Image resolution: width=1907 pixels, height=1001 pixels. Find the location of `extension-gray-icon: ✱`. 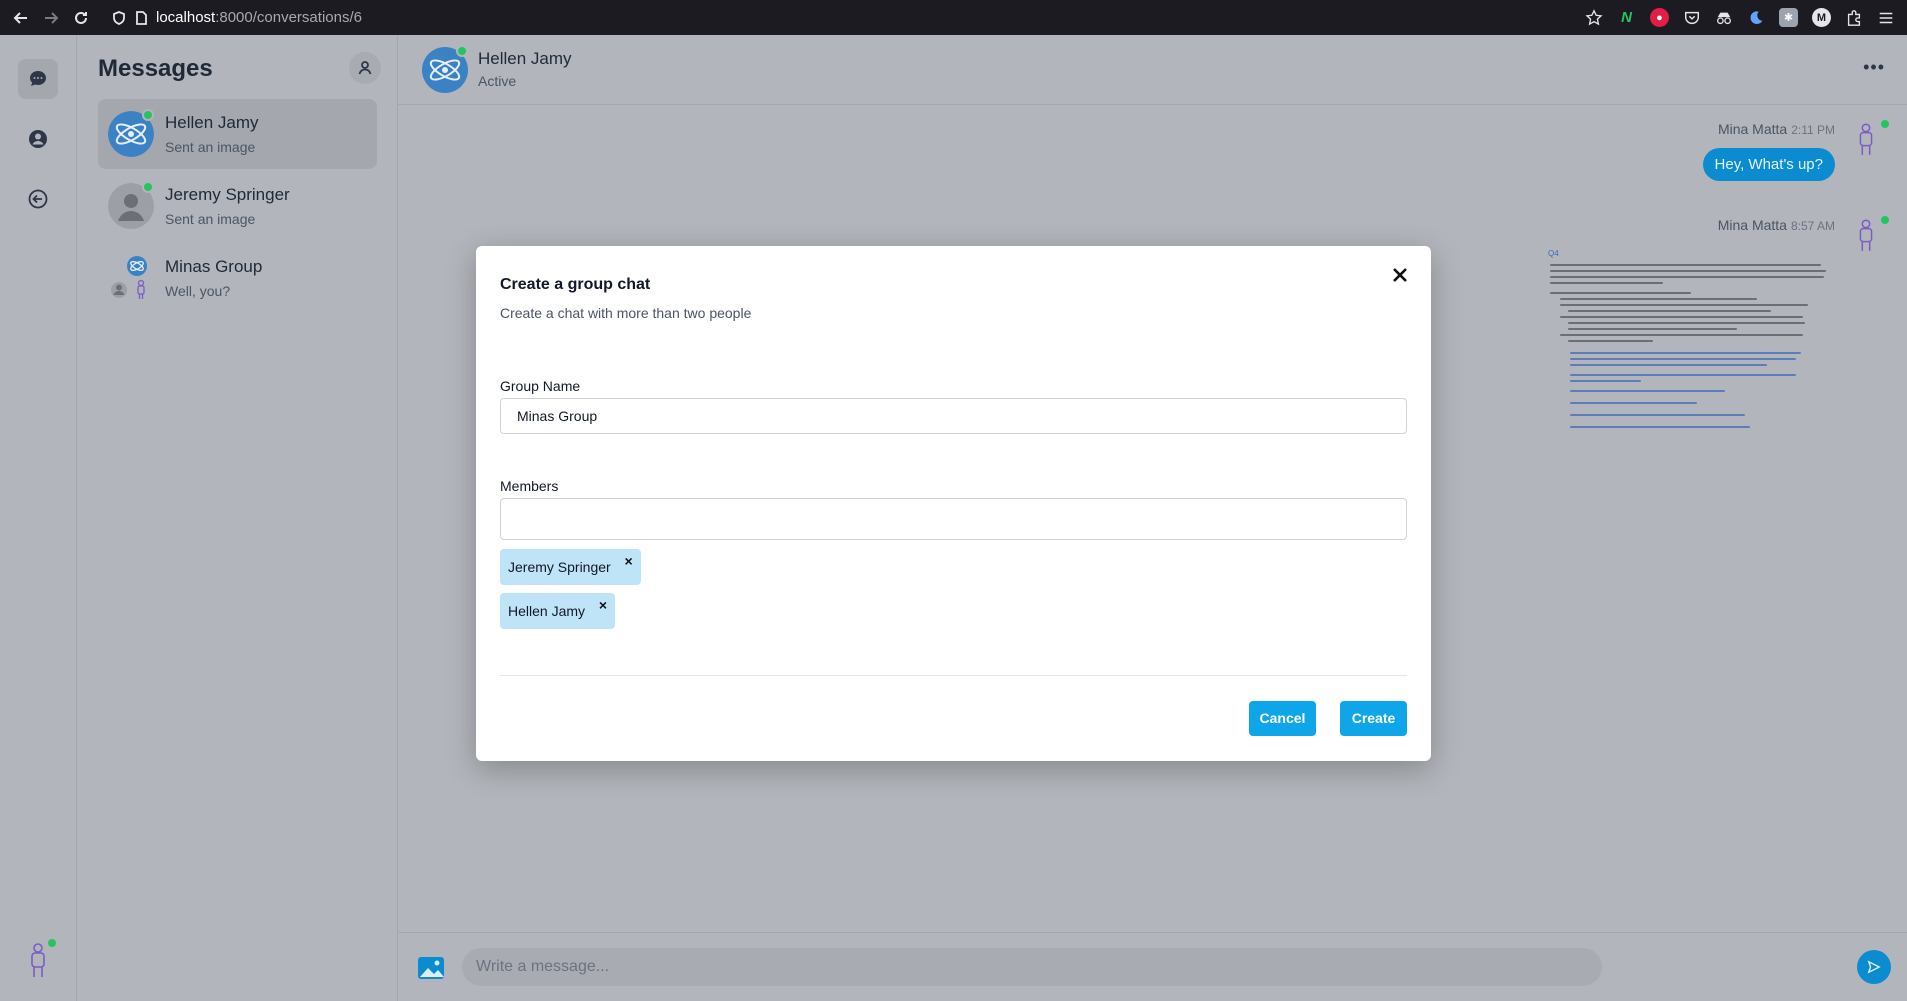

extension-gray-icon: ✱ is located at coordinates (1788, 17).